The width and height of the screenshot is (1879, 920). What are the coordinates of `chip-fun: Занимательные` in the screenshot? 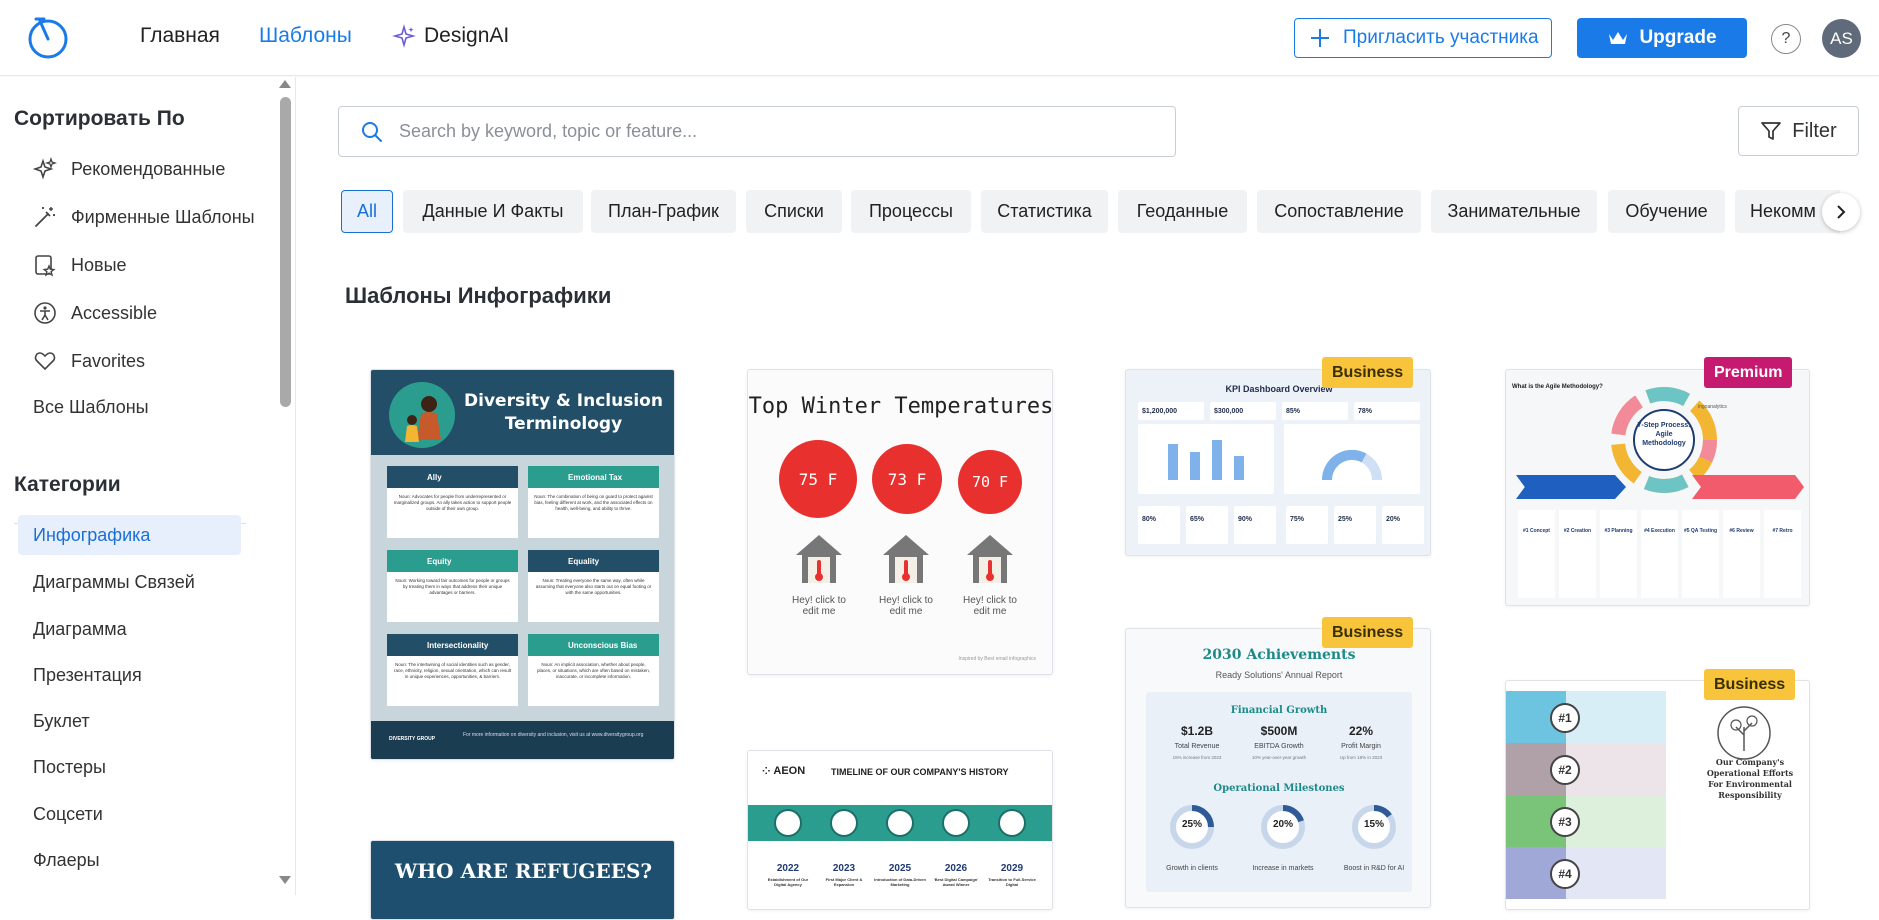 It's located at (1514, 211).